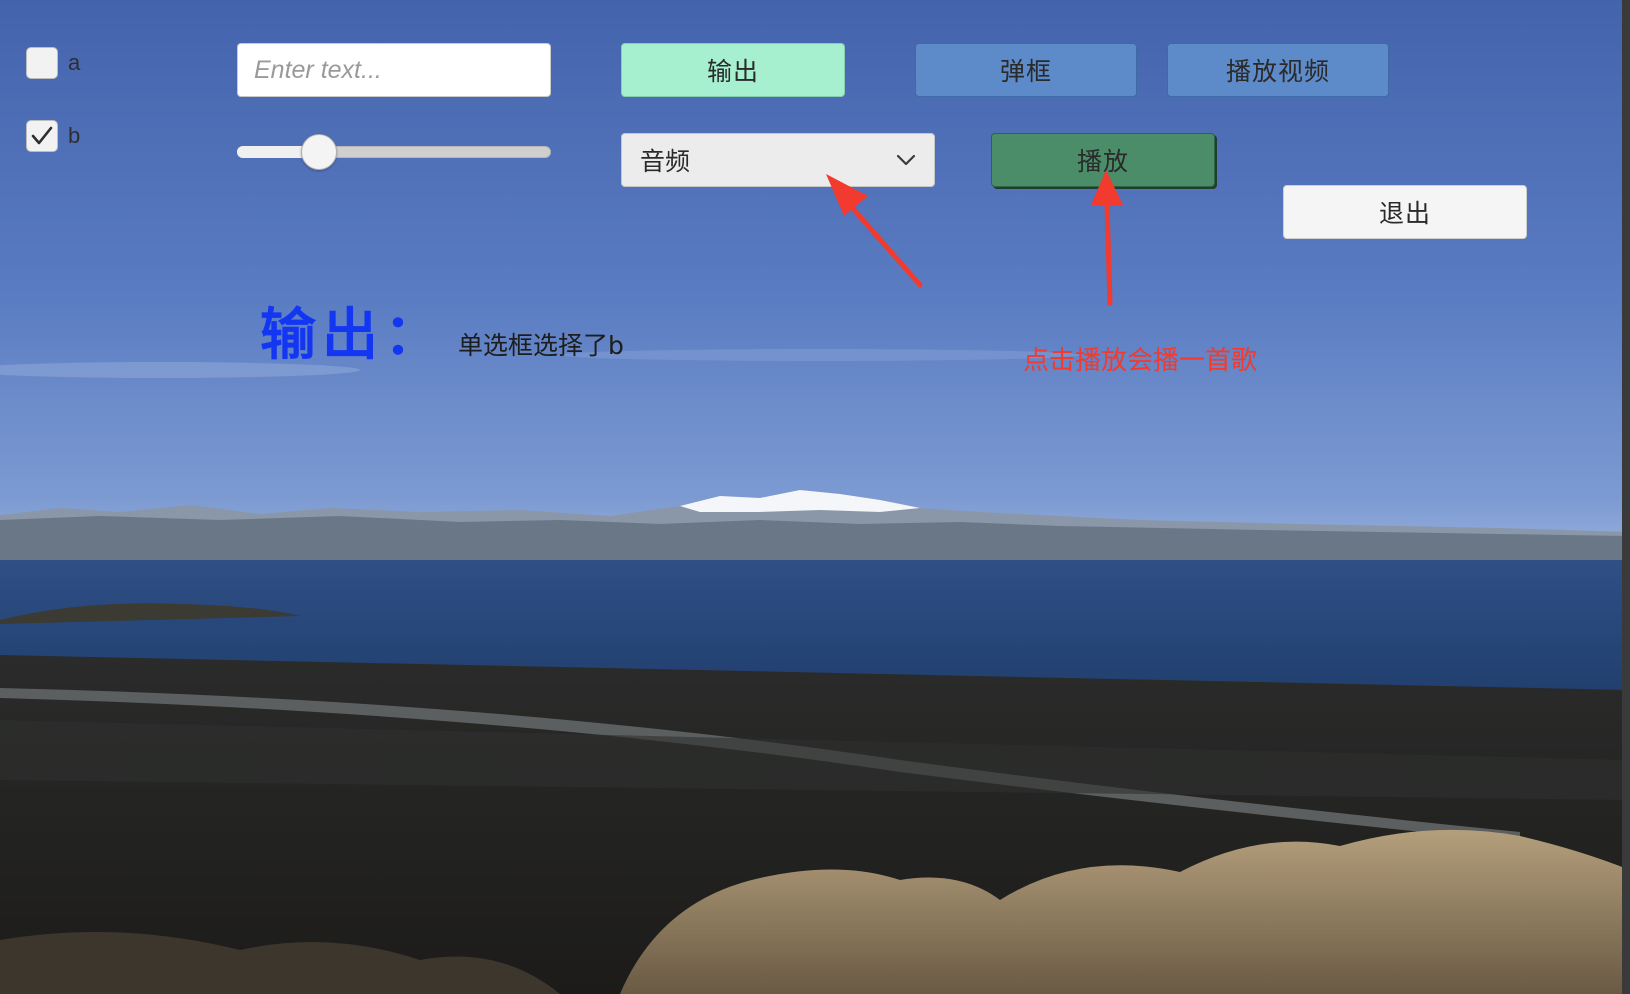 The image size is (1630, 994). Describe the element at coordinates (541, 345) in the screenshot. I see `output-value: 单选框选择了b` at that location.